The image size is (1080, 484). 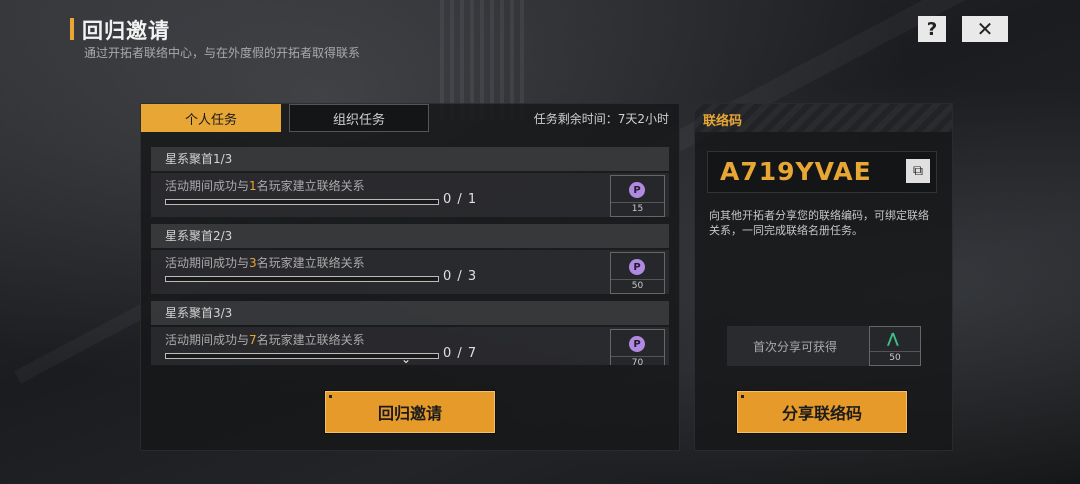 I want to click on reward-slot: P 50, so click(x=637, y=273).